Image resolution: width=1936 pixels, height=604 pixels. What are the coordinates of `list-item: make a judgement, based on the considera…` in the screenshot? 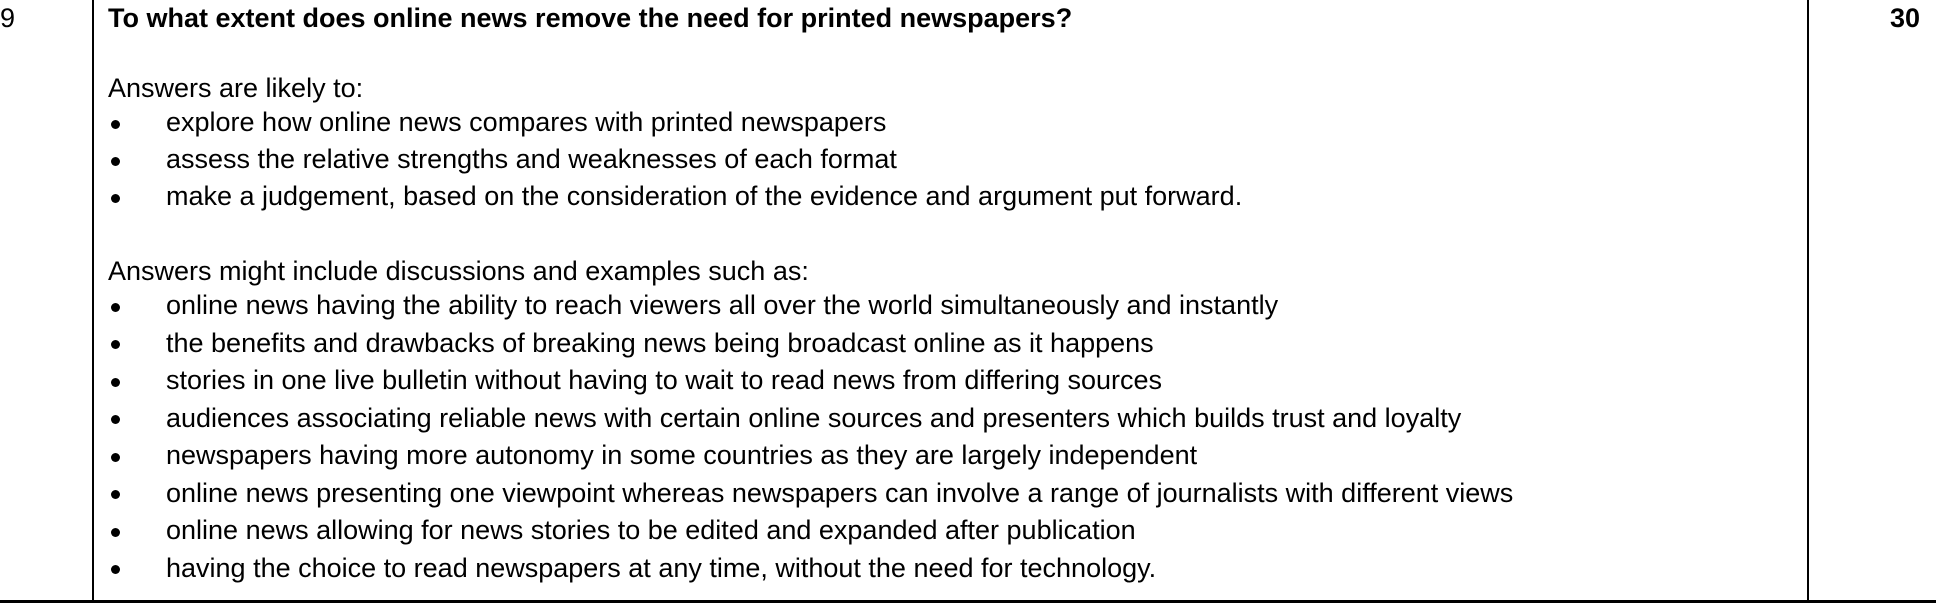 It's located at (953, 196).